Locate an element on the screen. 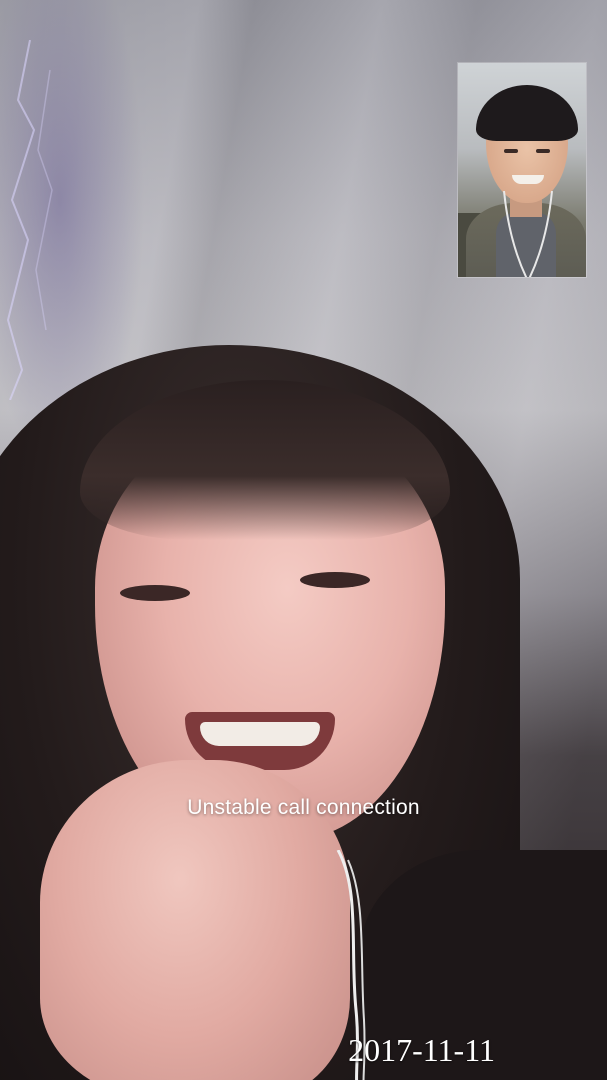 The height and width of the screenshot is (1080, 607). self-view-hair is located at coordinates (527, 113).